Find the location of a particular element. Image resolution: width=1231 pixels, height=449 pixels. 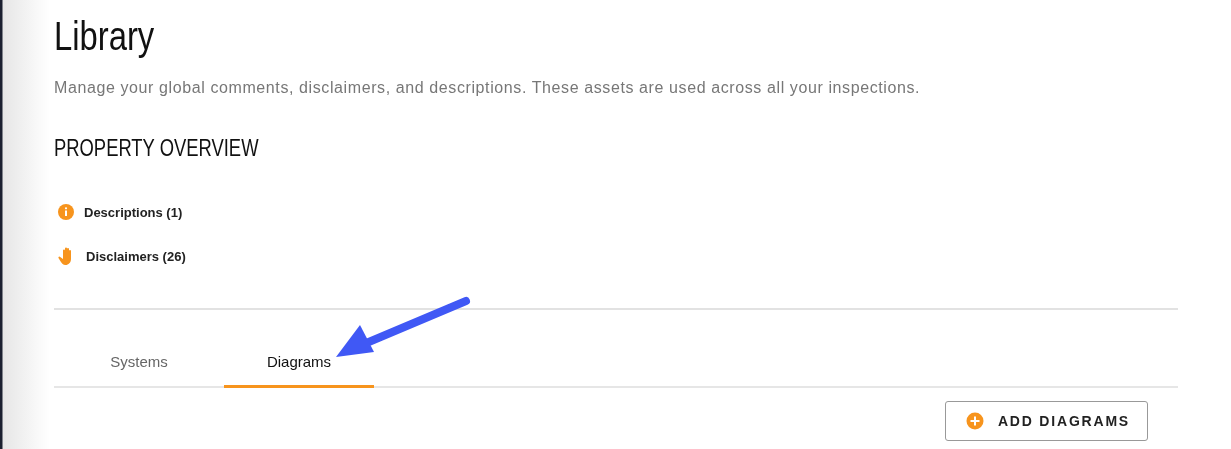

section-title: PROPERTY OVERVIEW is located at coordinates (156, 148).